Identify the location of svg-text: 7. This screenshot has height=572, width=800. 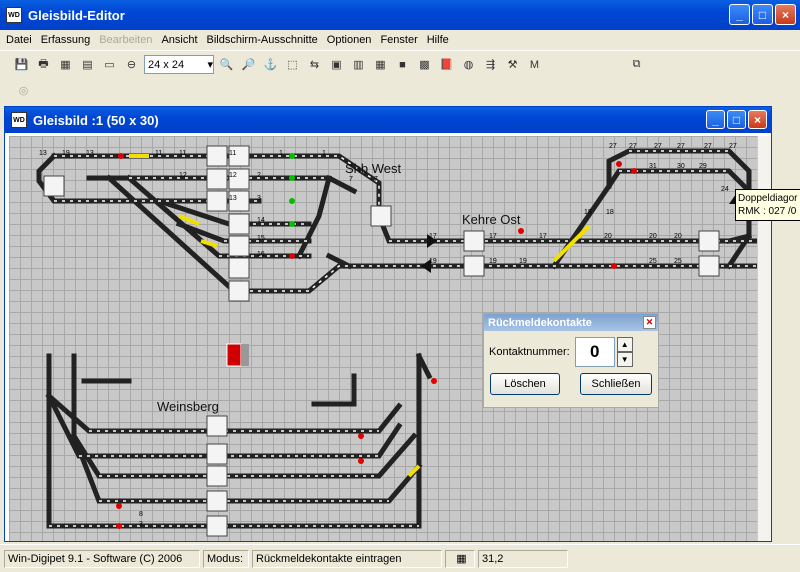
(376, 179).